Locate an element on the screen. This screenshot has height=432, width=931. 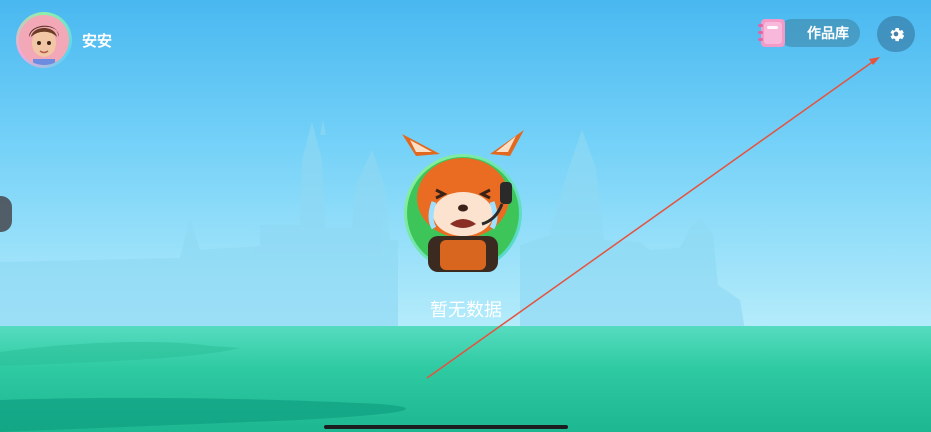
works-library-button: 作品库 is located at coordinates (809, 33).